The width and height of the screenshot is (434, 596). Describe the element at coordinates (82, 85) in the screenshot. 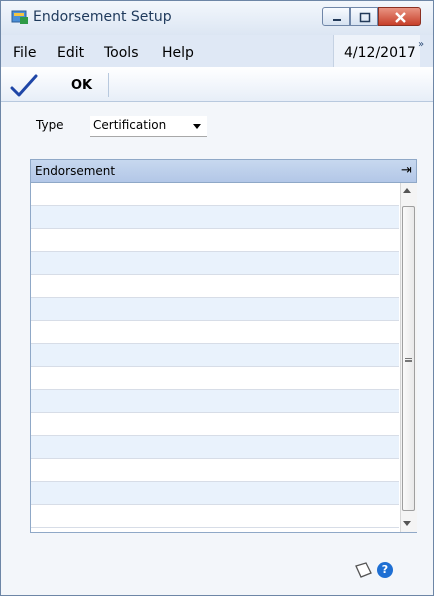

I see `ok-label: OK` at that location.